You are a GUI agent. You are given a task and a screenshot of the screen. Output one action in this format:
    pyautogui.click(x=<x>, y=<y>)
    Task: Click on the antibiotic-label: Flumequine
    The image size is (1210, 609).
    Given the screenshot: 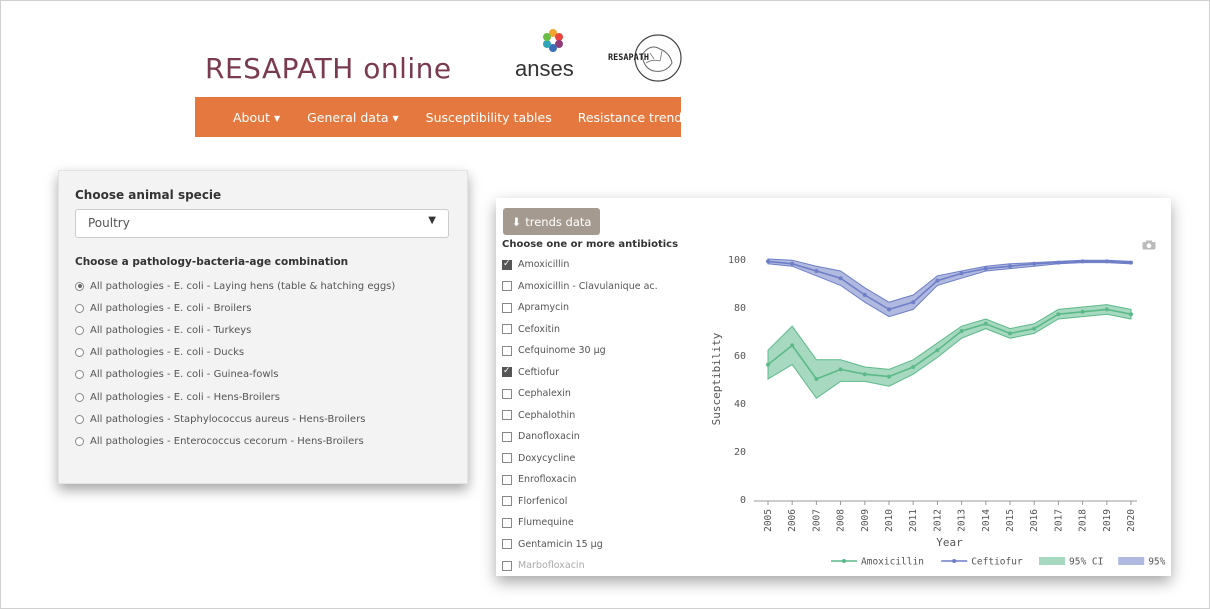 What is the action you would take?
    pyautogui.click(x=546, y=523)
    